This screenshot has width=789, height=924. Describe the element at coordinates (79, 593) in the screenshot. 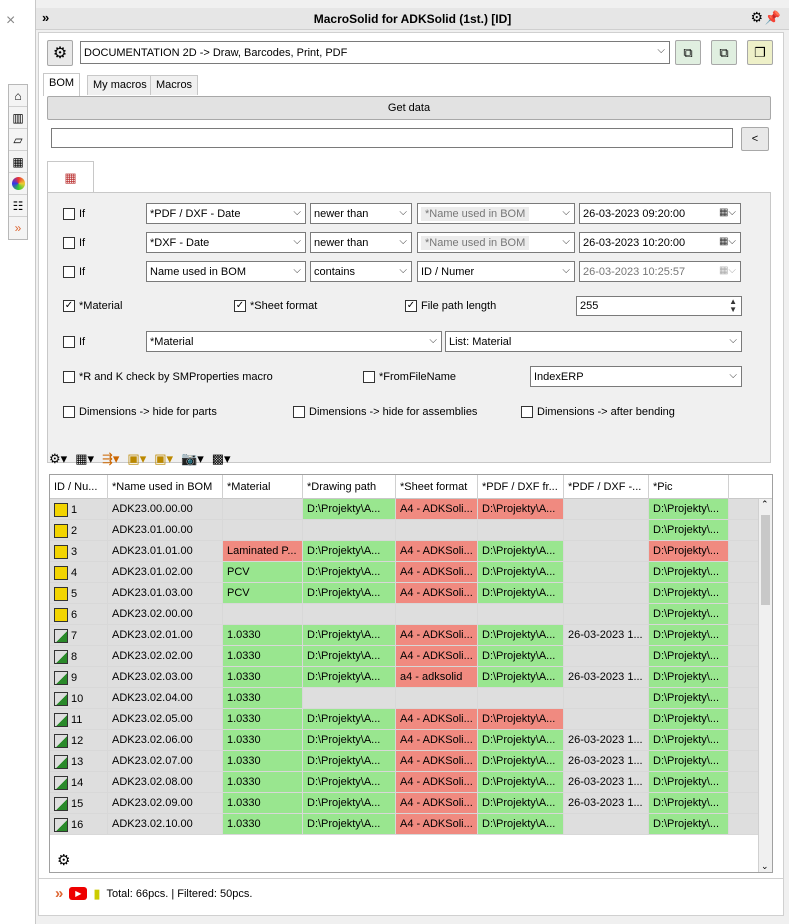

I see `table-cell-id: 5` at that location.